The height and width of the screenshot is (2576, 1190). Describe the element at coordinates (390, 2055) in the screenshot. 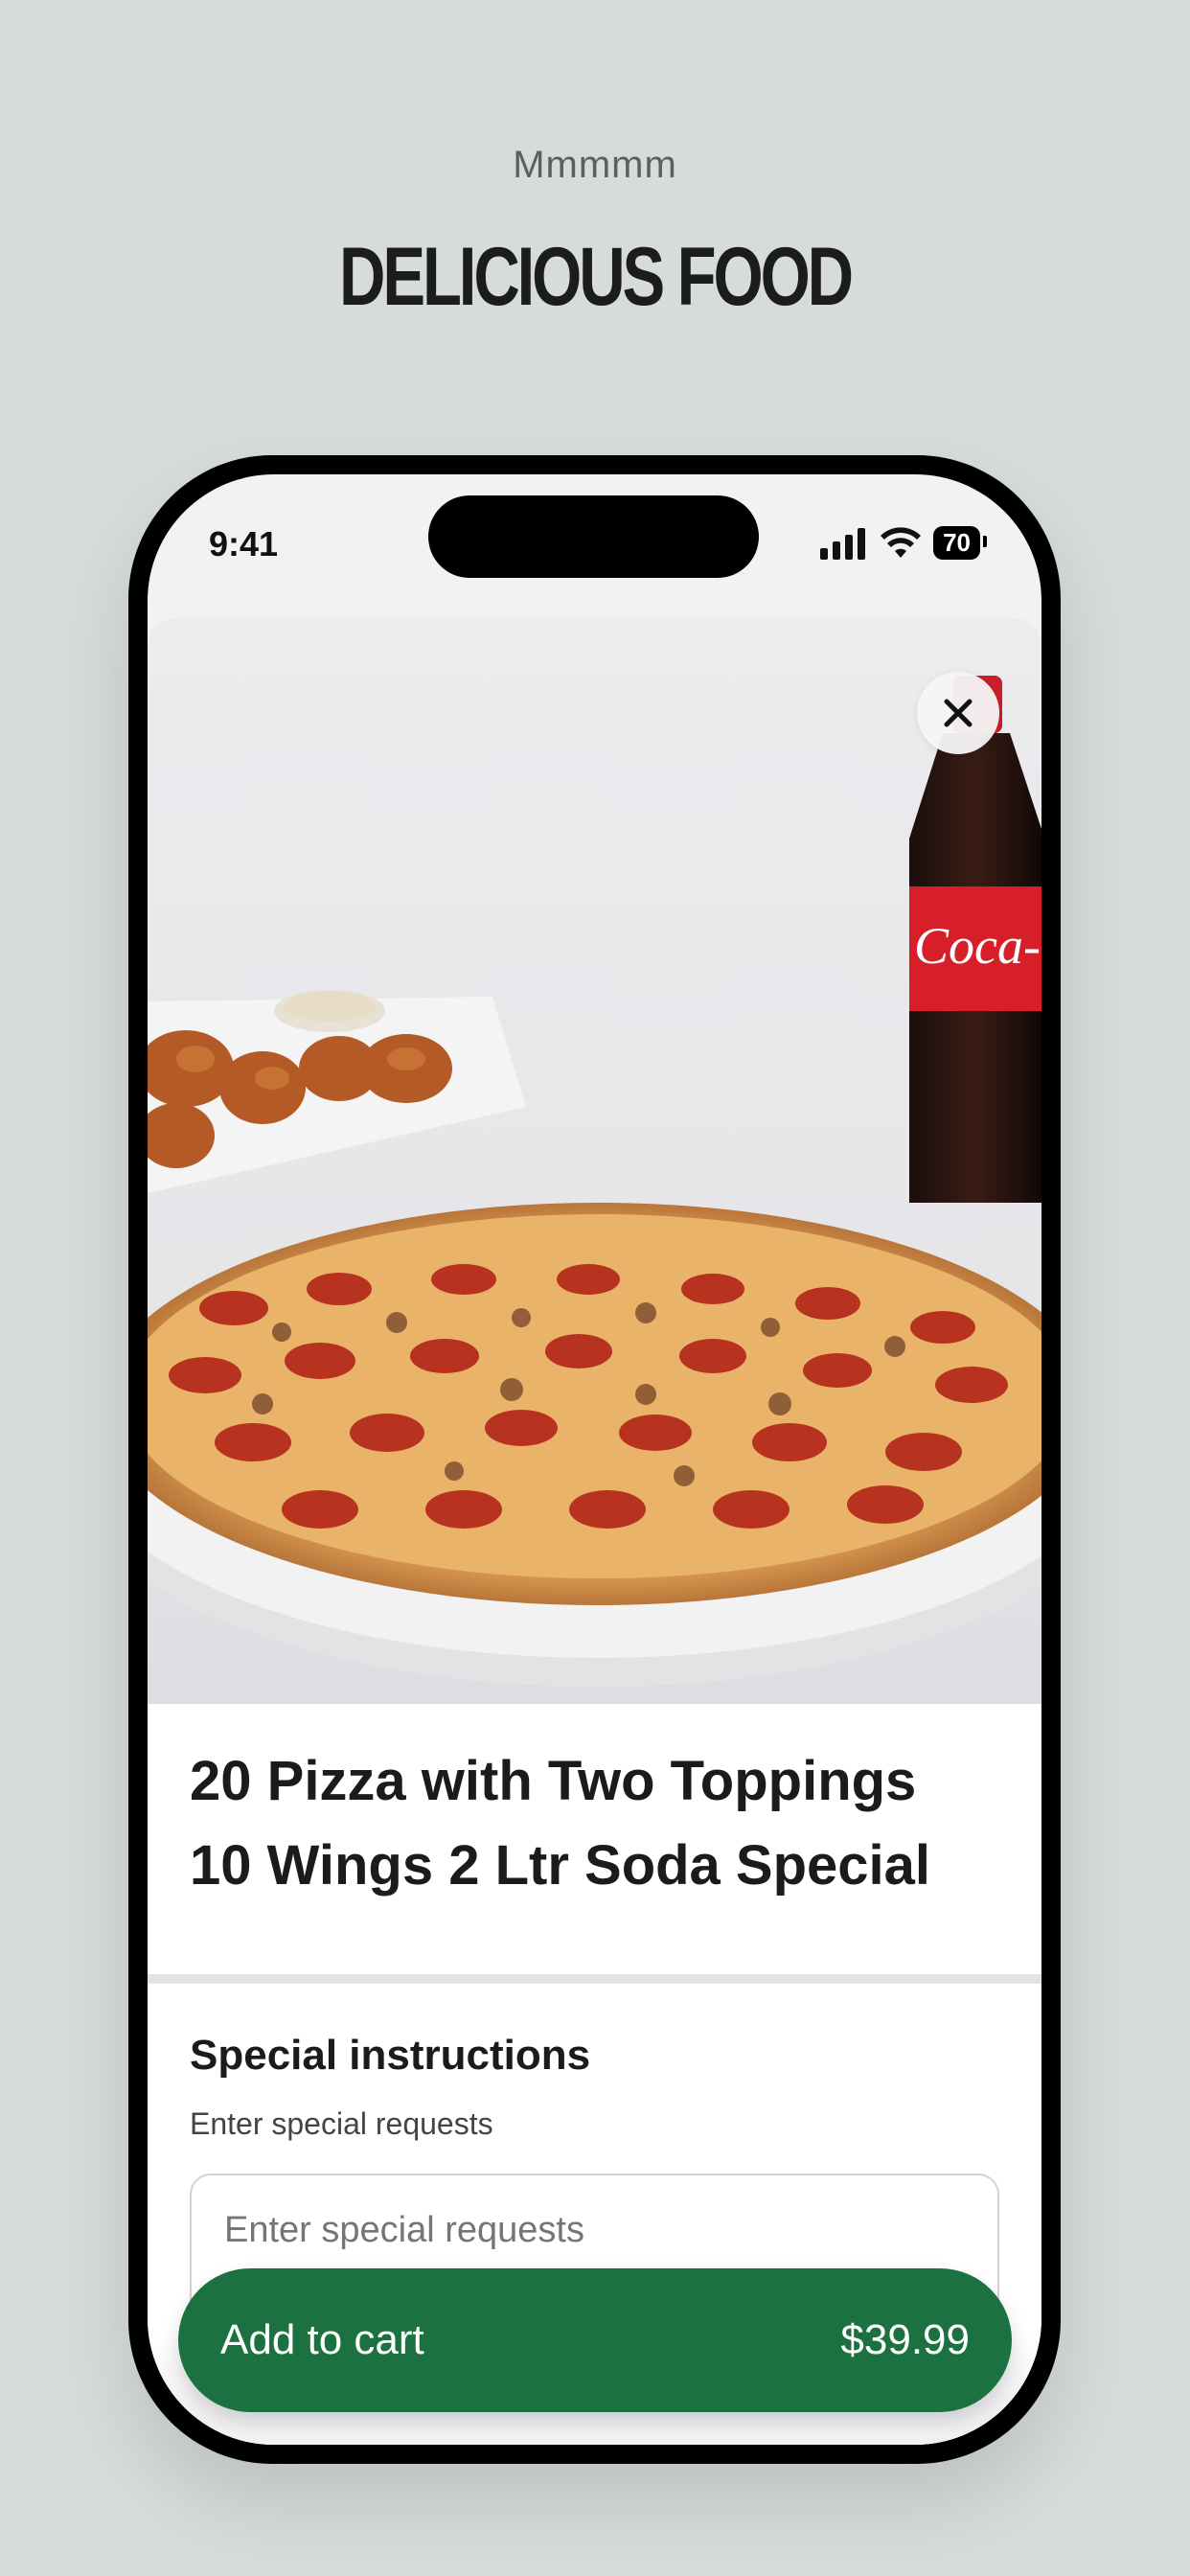

I see `instructions-title: Special instructions` at that location.